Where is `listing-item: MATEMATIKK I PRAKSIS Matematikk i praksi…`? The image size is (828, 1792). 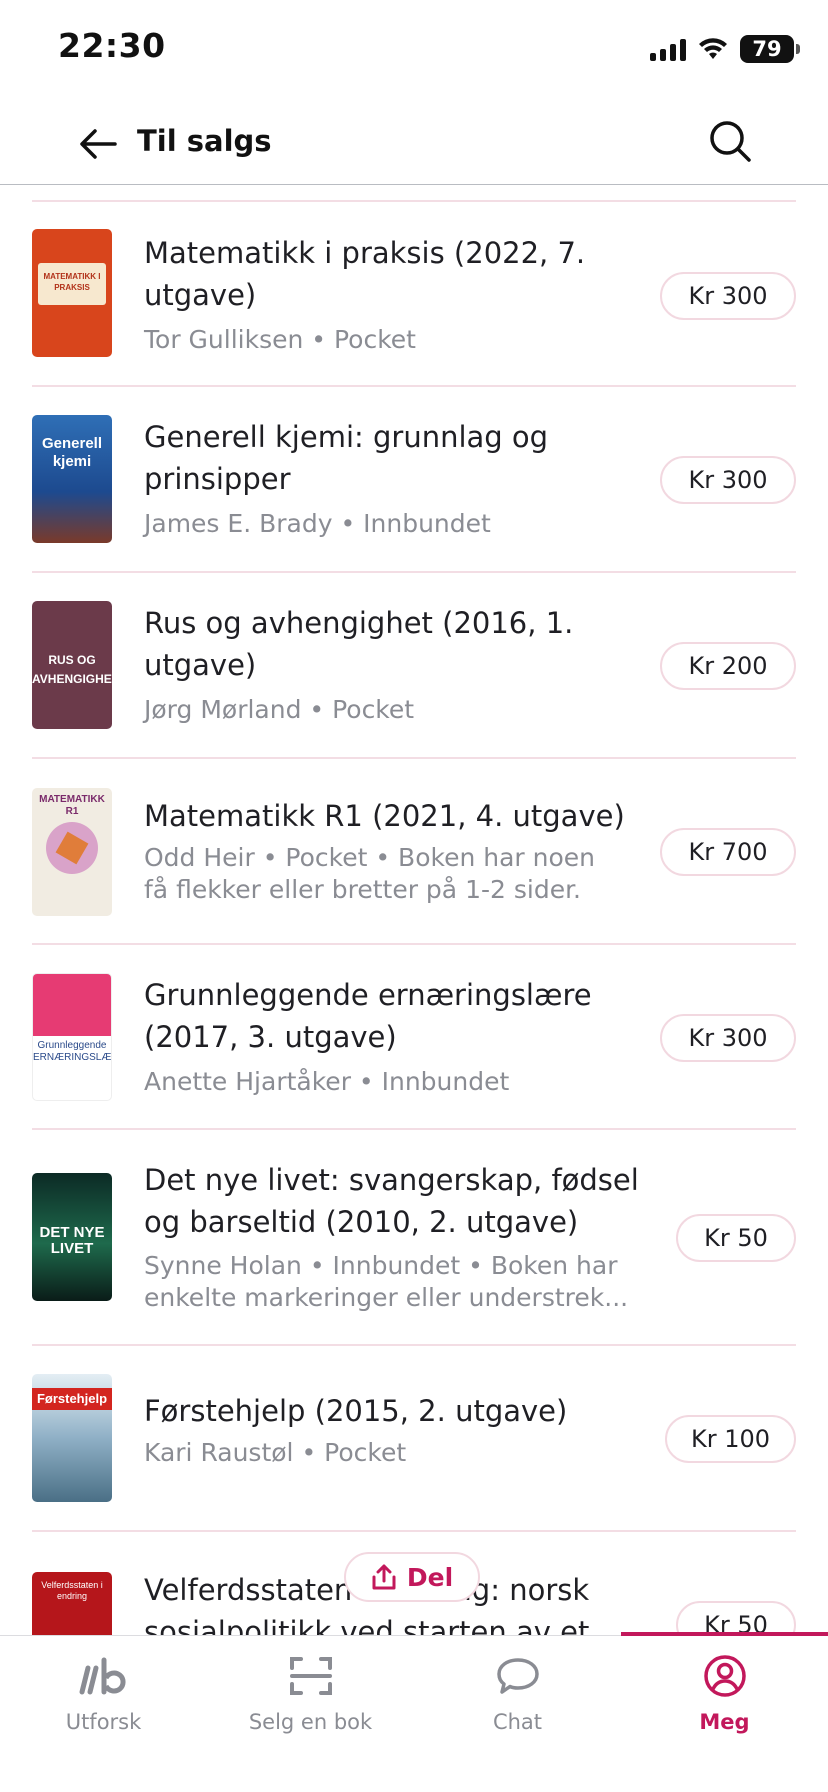 listing-item: MATEMATIKK I PRAKSIS Matematikk i praksi… is located at coordinates (414, 294).